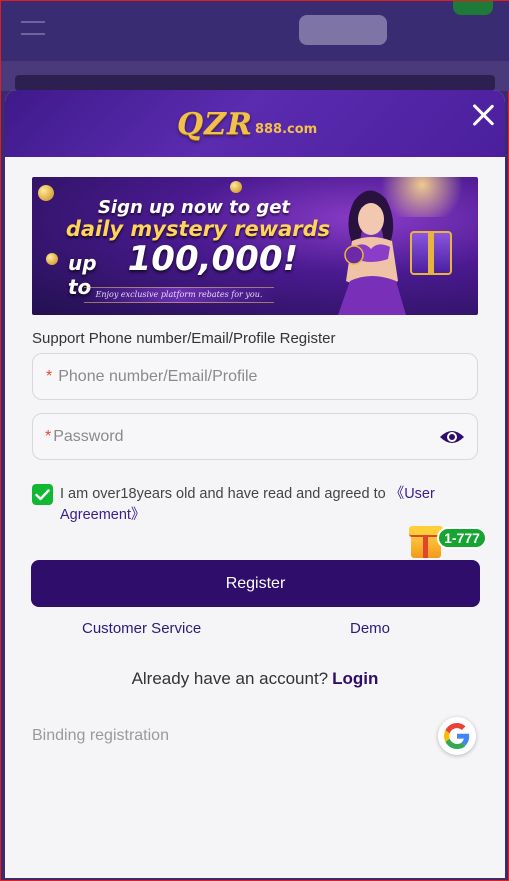 This screenshot has height=881, width=509. I want to click on phone-input, so click(267, 376).